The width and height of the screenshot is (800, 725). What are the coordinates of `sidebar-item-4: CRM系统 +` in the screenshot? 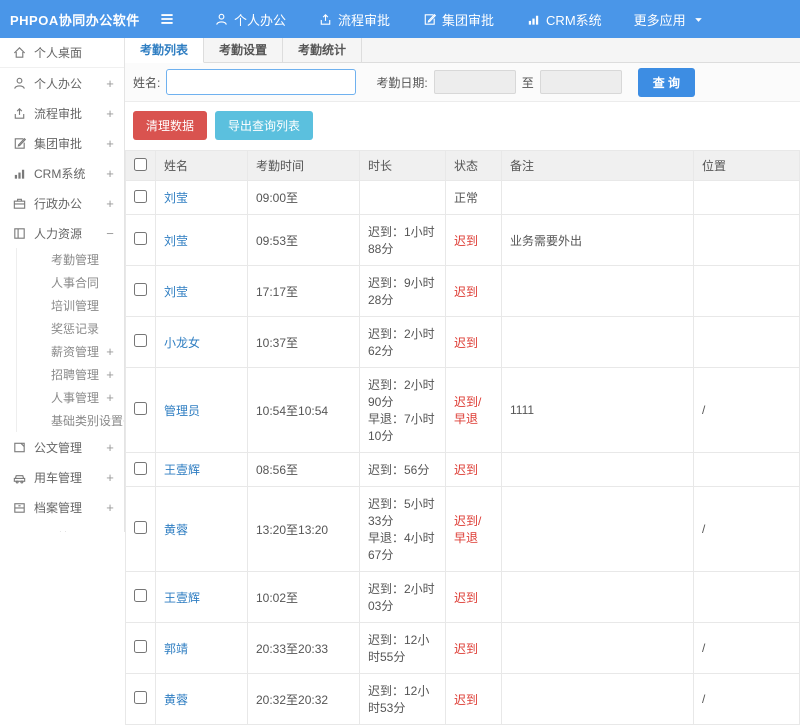 It's located at (62, 173).